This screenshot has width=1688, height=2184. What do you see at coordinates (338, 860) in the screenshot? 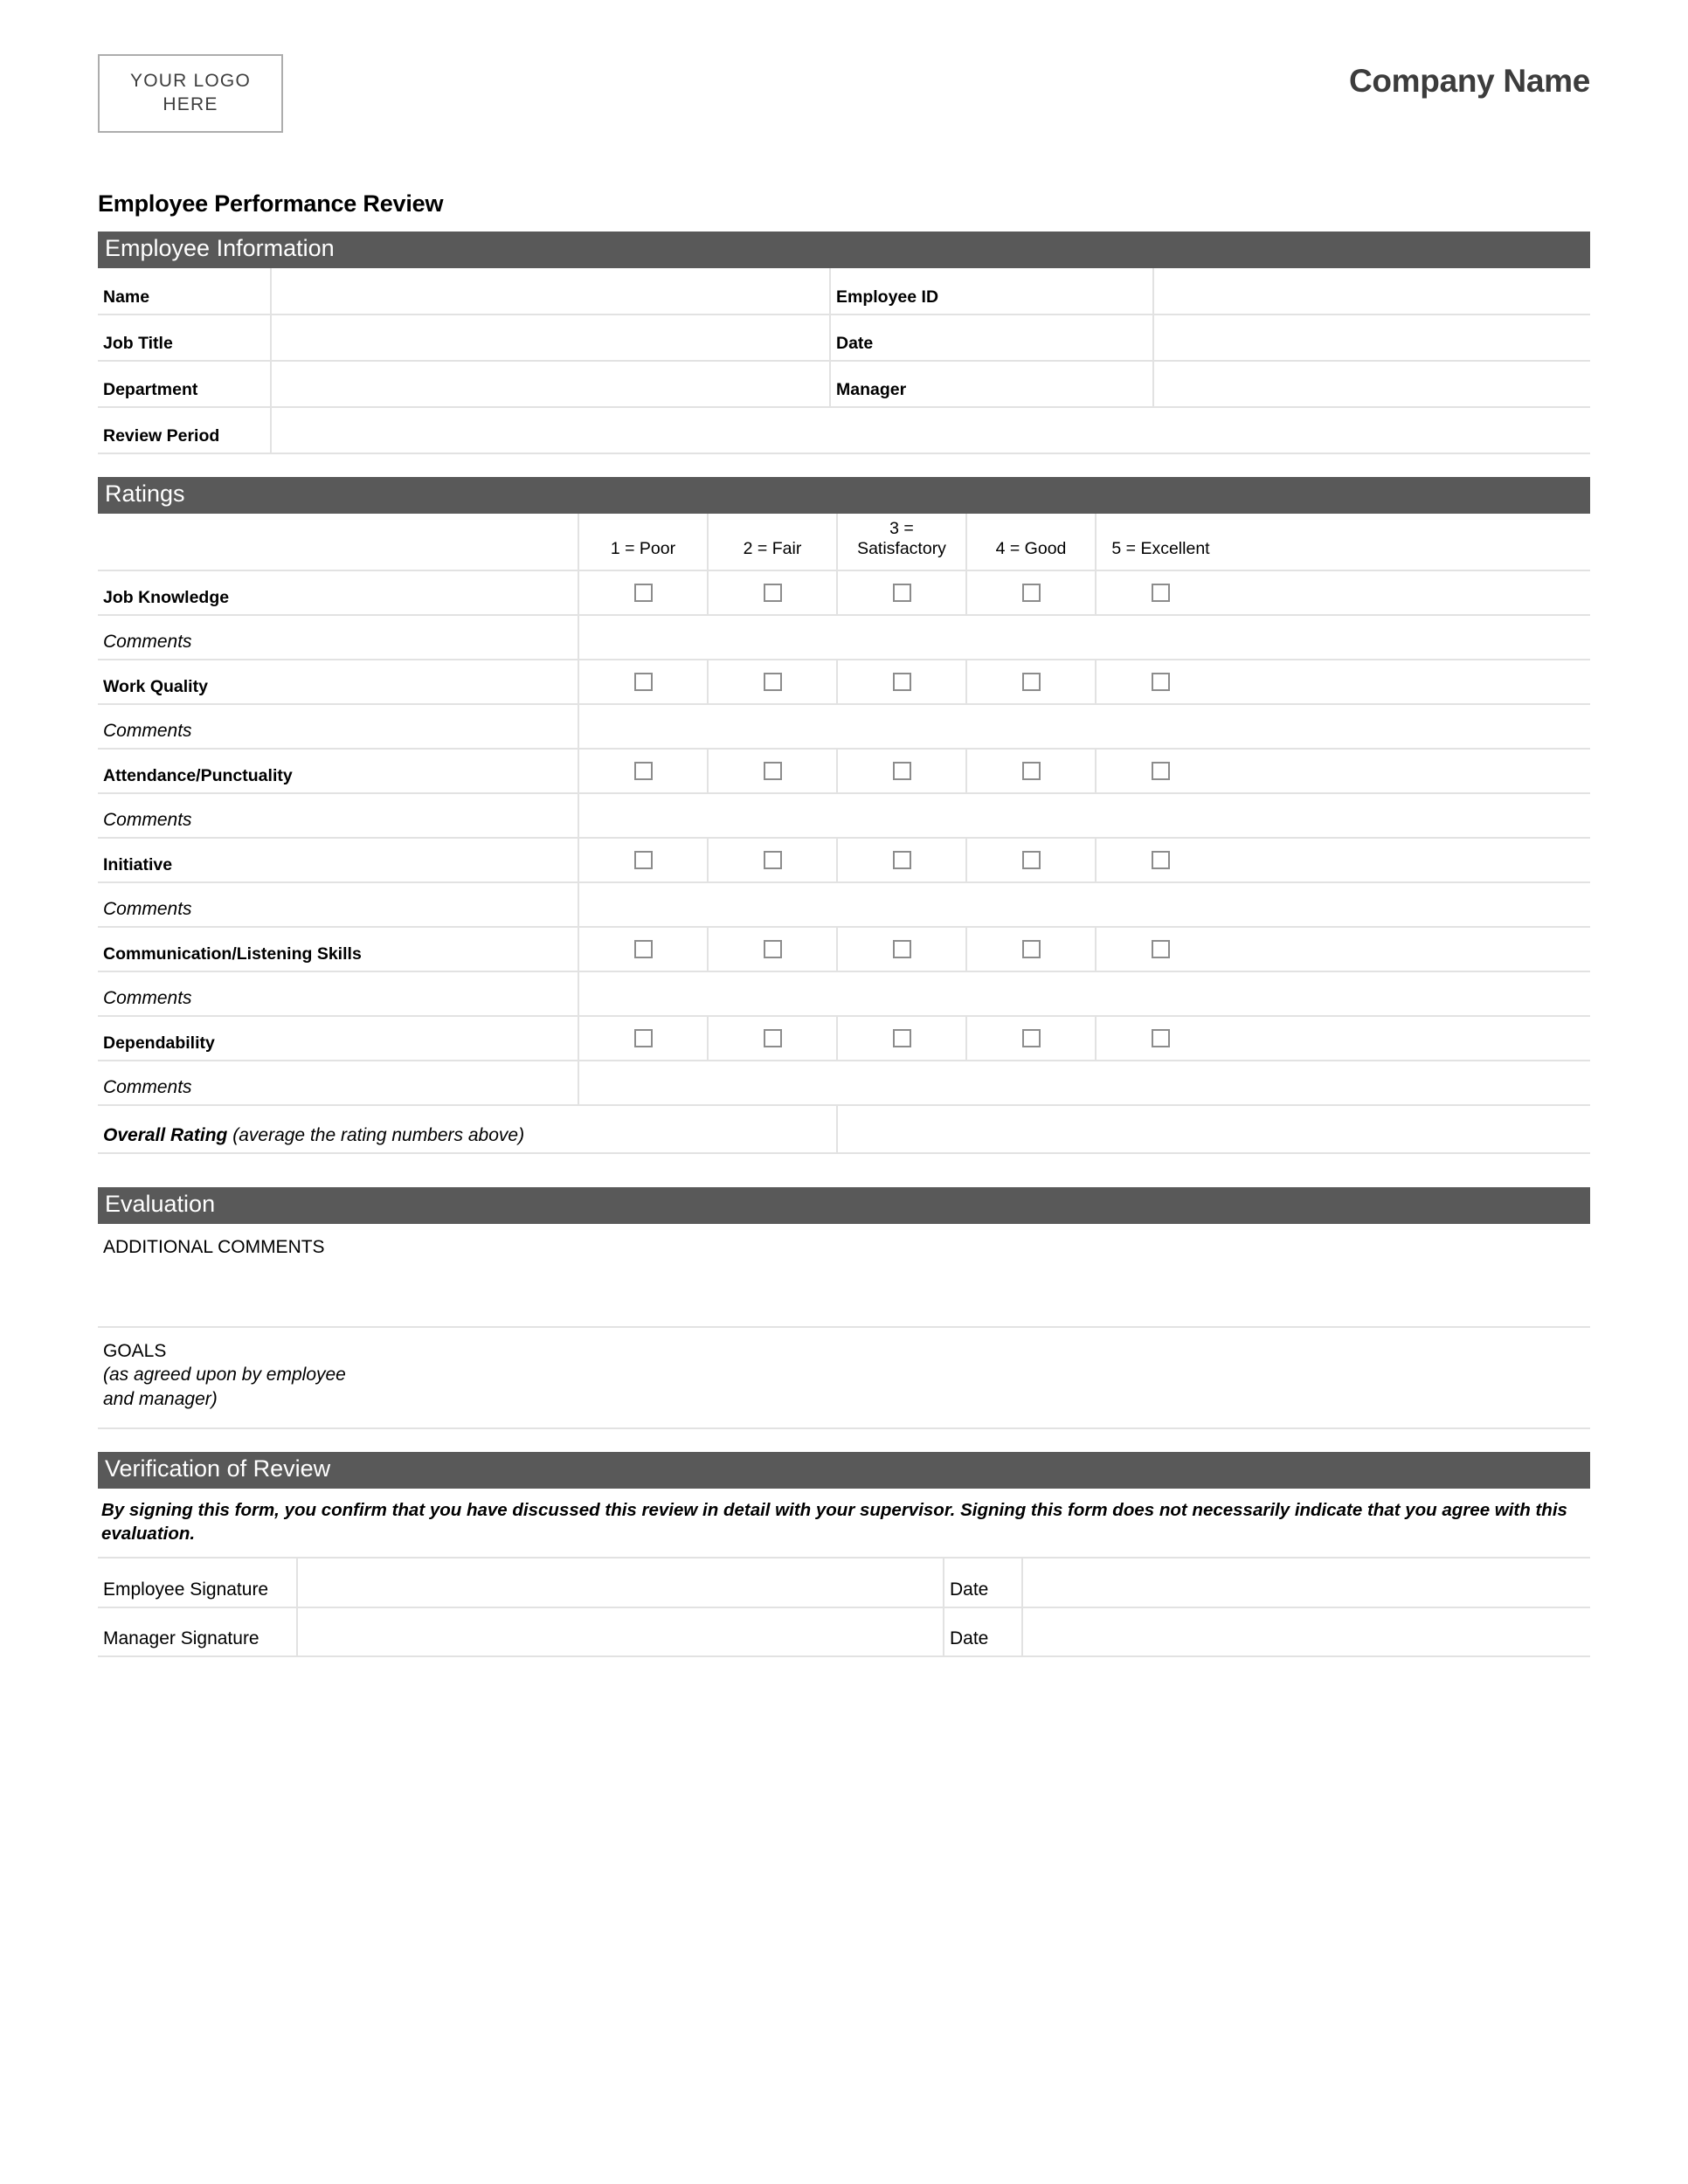
I see `criterion-label-initiative: Initiative` at bounding box center [338, 860].